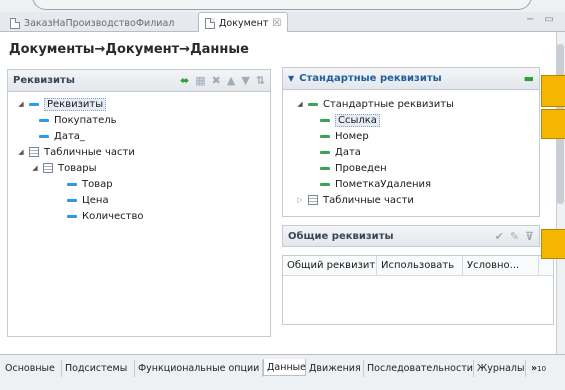 The width and height of the screenshot is (565, 390). I want to click on tree-item-tabular-sections: ◢ Табличные части, so click(75, 152).